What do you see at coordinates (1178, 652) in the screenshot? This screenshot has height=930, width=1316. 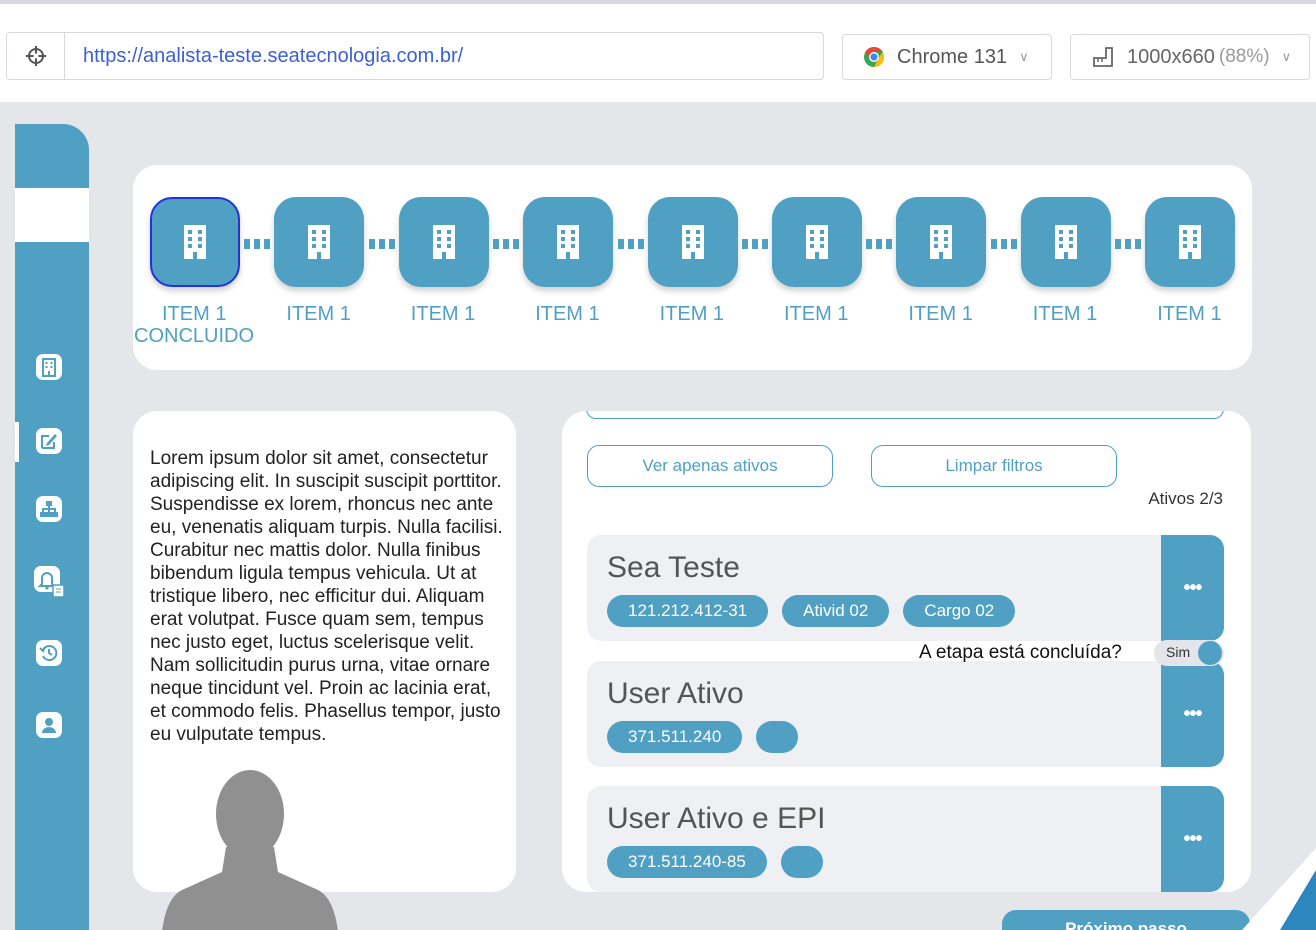 I see `toggle-label: Sim` at bounding box center [1178, 652].